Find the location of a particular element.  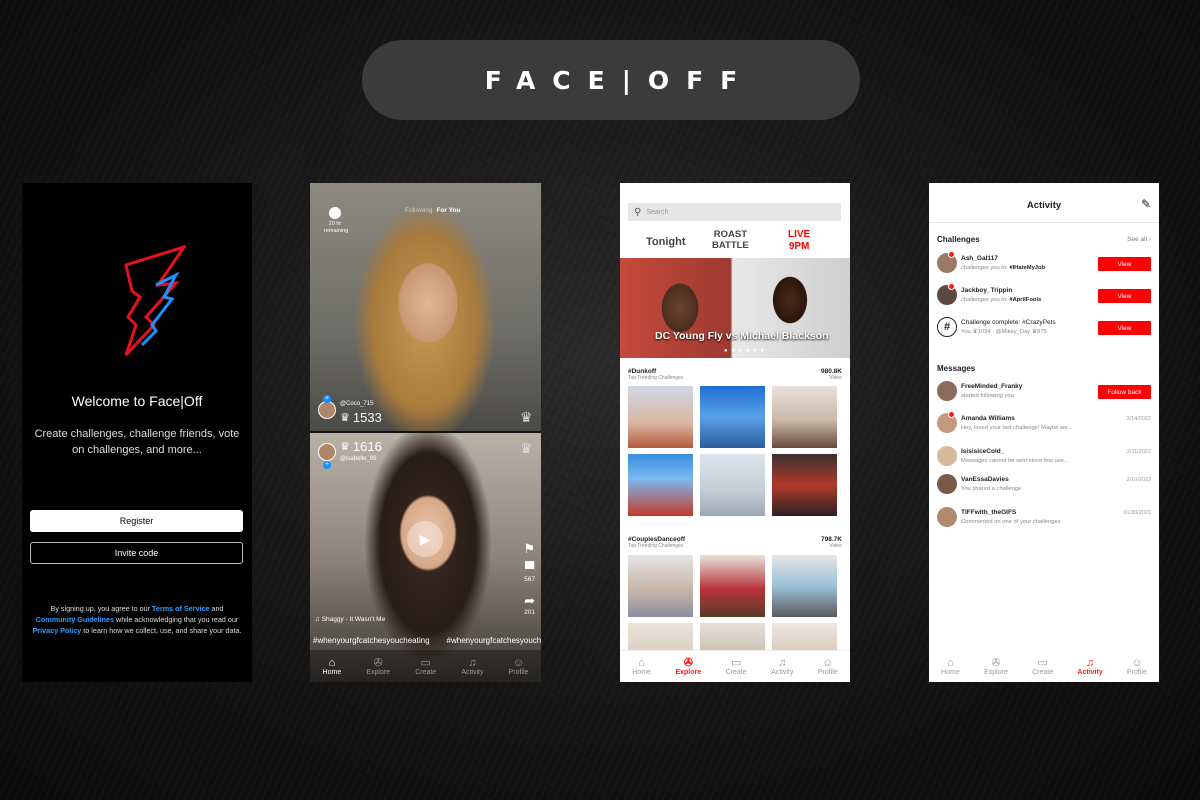

search-input: ⚲ Search is located at coordinates (734, 212).